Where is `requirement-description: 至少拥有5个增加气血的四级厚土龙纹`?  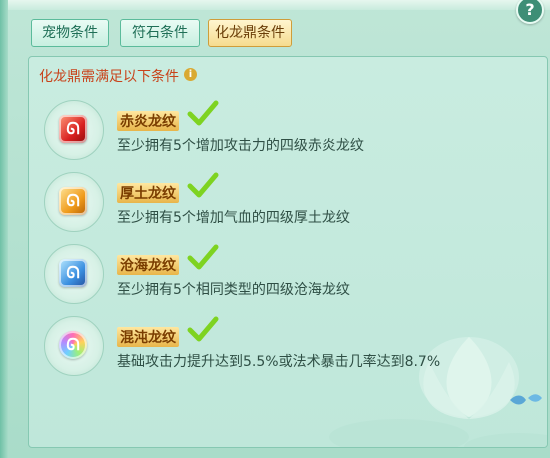
requirement-description: 至少拥有5个增加气血的四级厚土龙纹 is located at coordinates (233, 218).